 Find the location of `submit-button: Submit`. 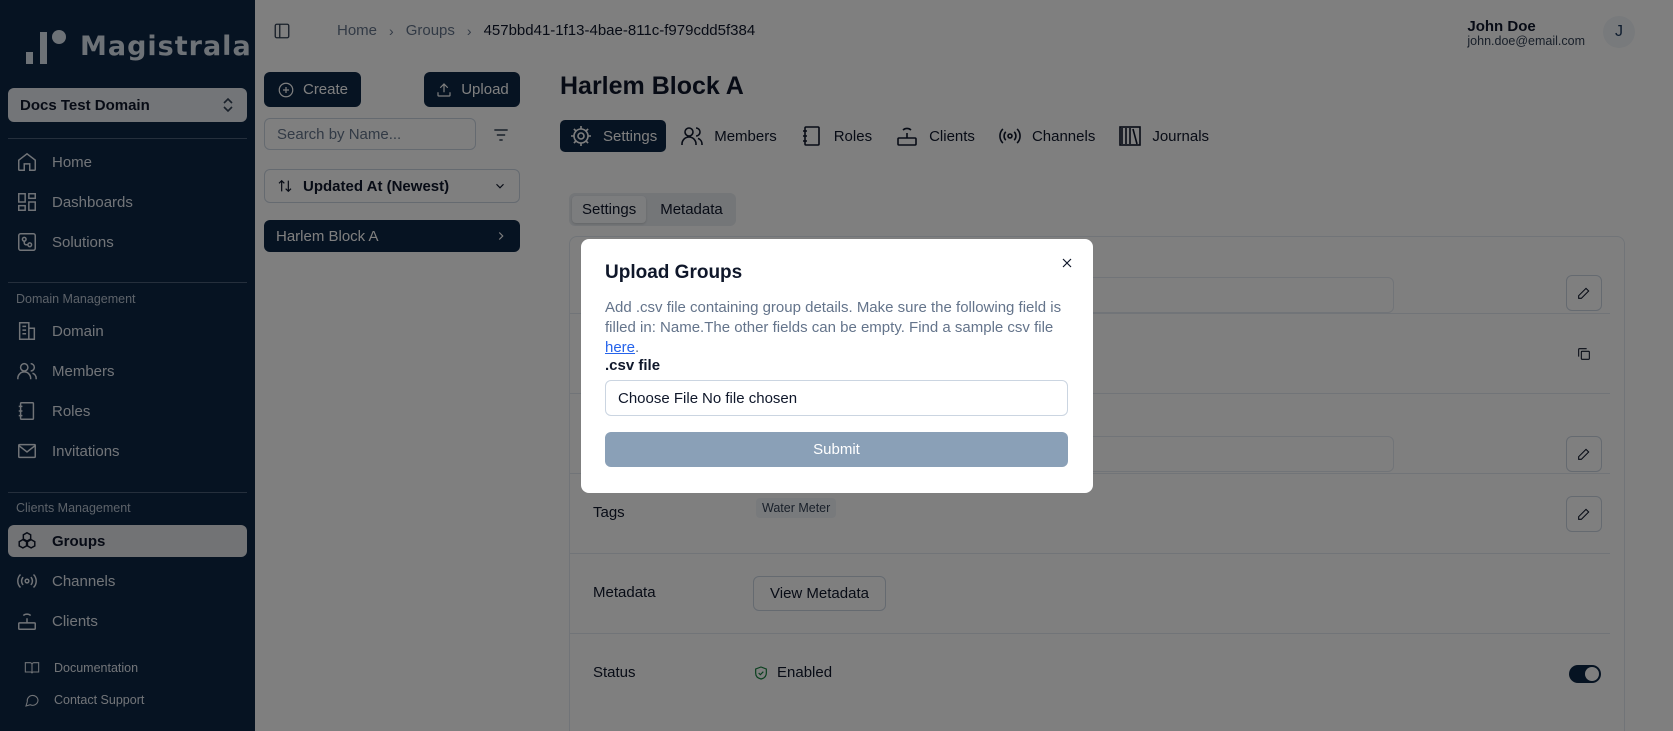

submit-button: Submit is located at coordinates (836, 449).